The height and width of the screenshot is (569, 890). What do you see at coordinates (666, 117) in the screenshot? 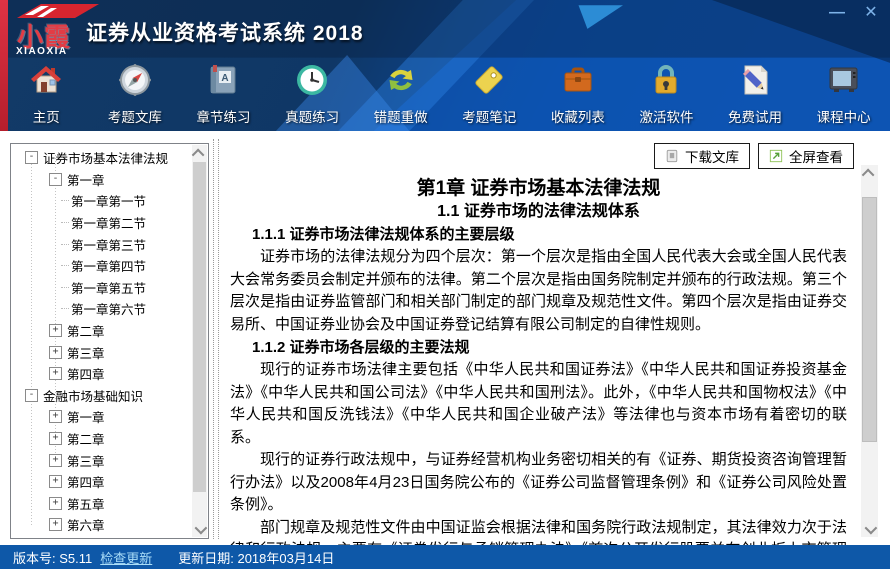
I see `toolbar-item-label: 激活软件` at bounding box center [666, 117].